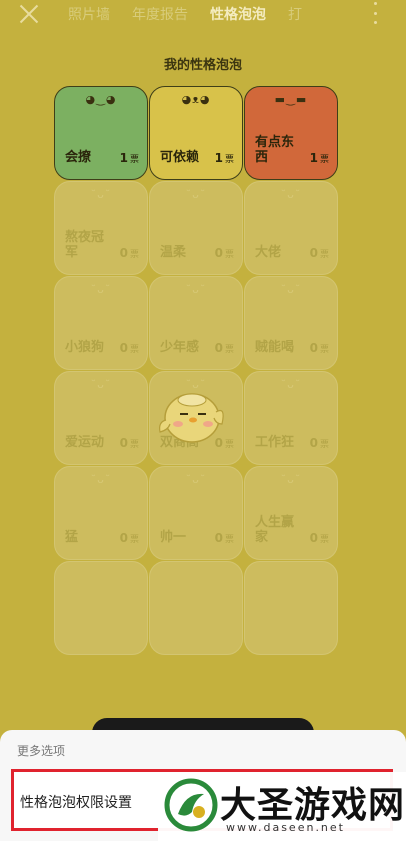 Image resolution: width=406 pixels, height=841 pixels. Describe the element at coordinates (85, 245) in the screenshot. I see `bubble-name: 熬夜冠军` at that location.